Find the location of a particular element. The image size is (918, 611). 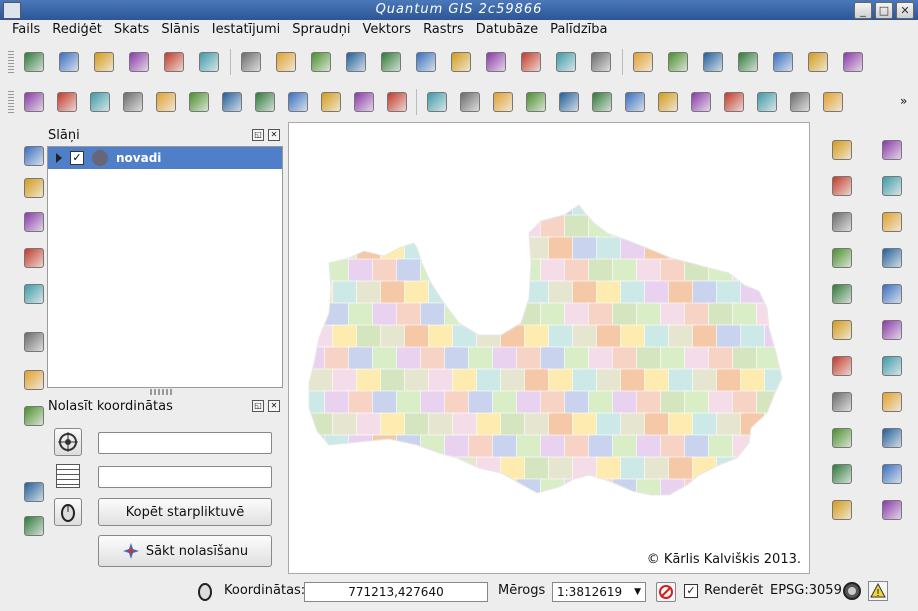

add-feature-button is located at coordinates (132, 102).